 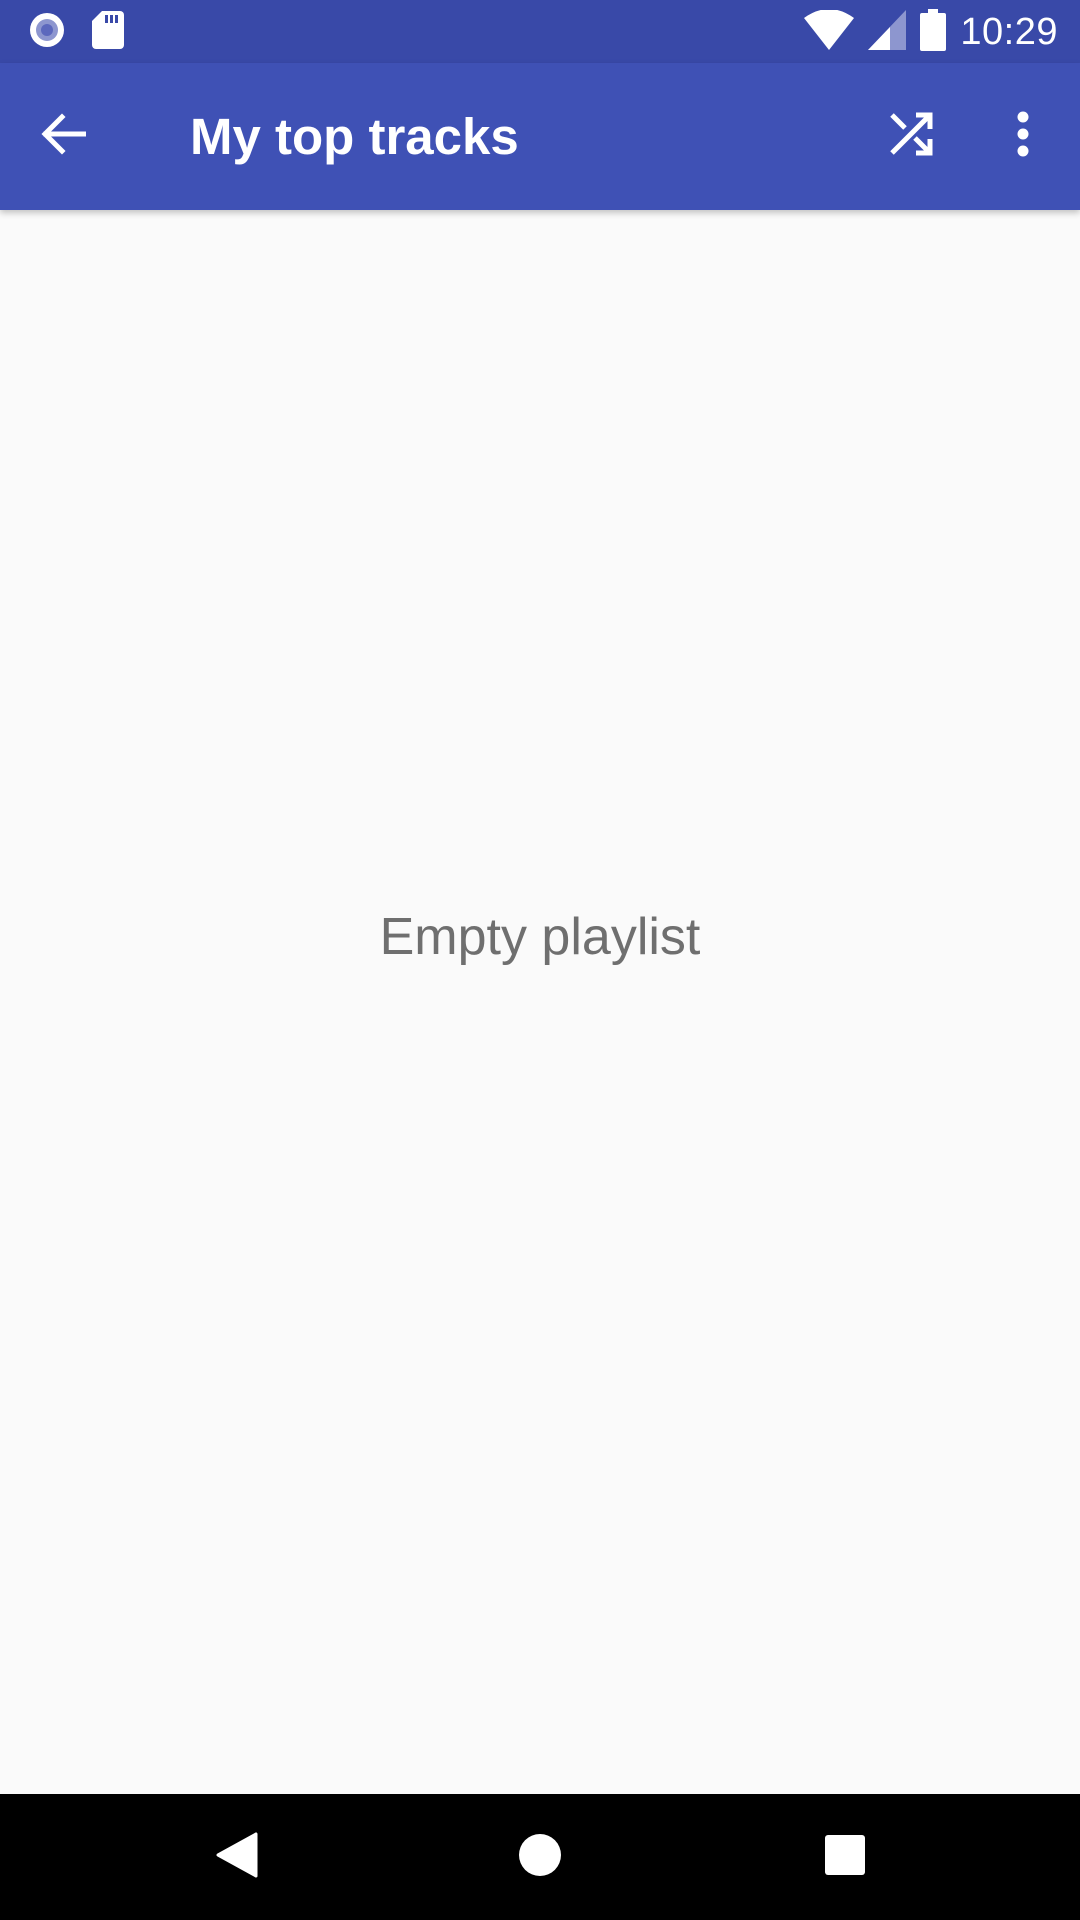 I want to click on status-time: 10:29, so click(x=1009, y=31).